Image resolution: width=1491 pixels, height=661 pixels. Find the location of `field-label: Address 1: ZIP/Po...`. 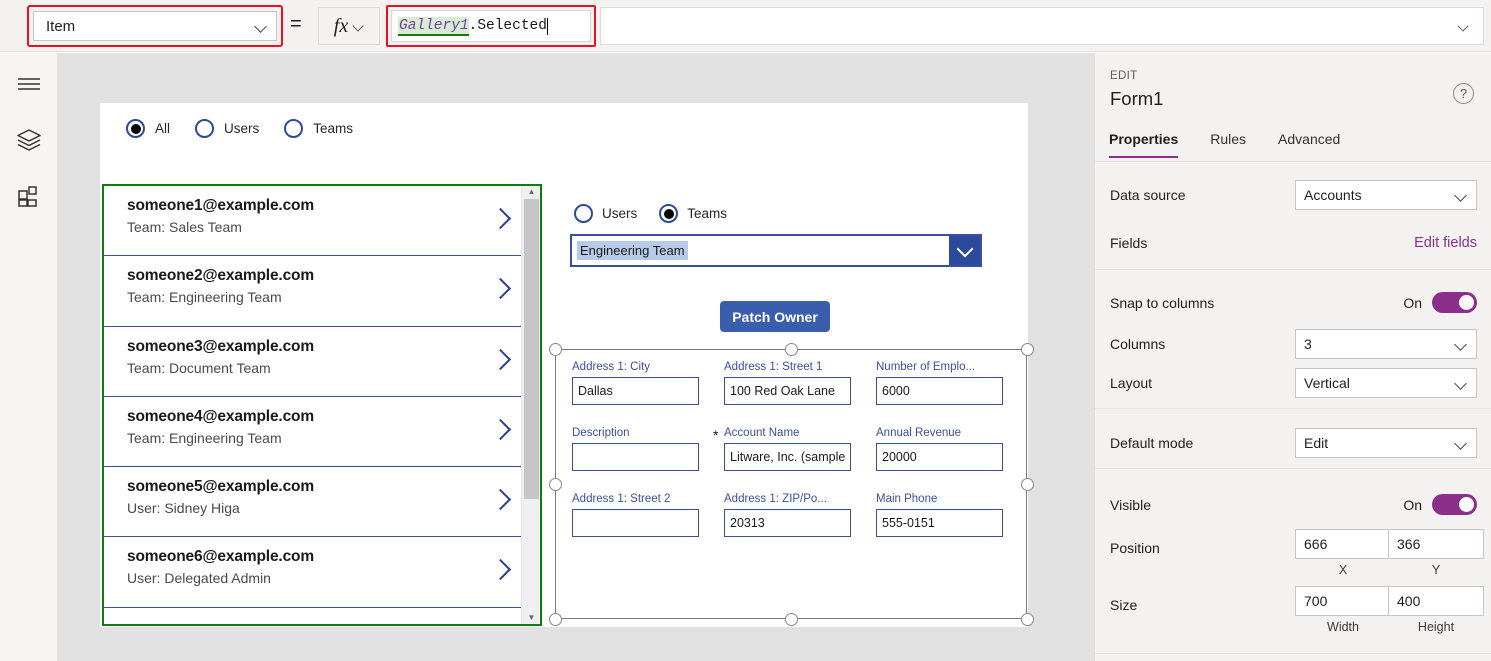

field-label: Address 1: ZIP/Po... is located at coordinates (775, 499).